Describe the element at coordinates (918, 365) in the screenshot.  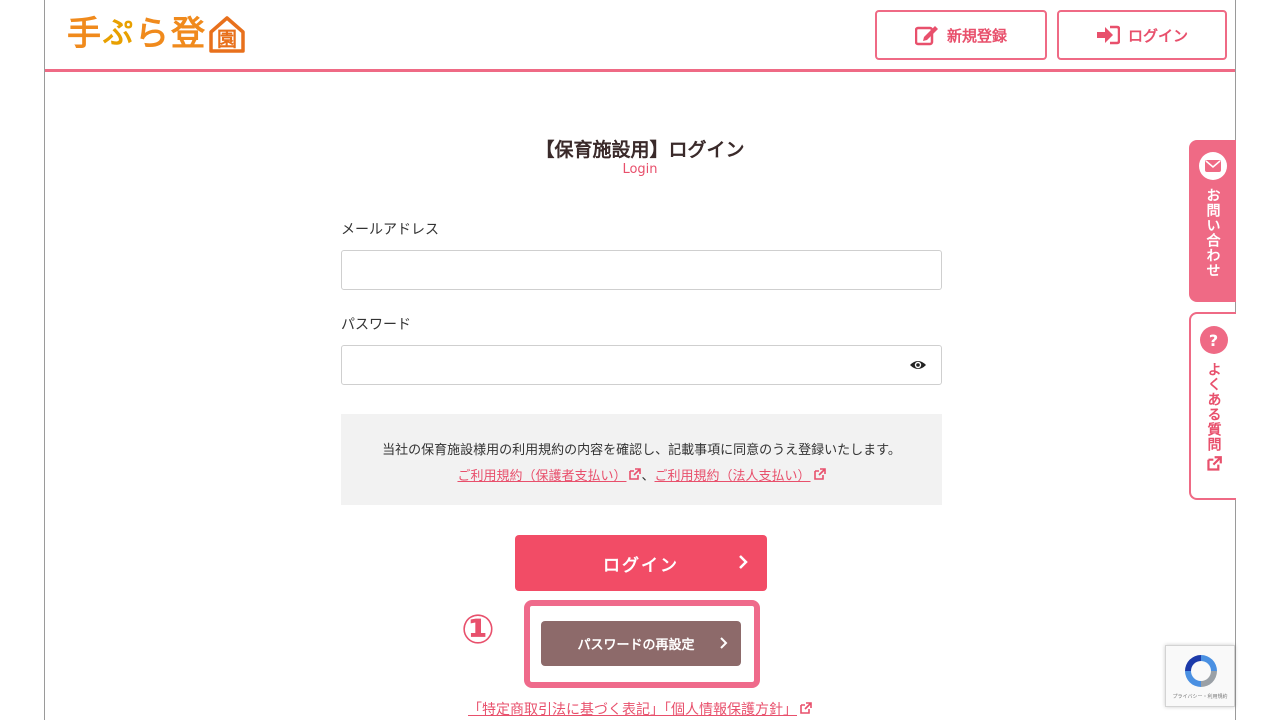
I see `eye-icon` at that location.